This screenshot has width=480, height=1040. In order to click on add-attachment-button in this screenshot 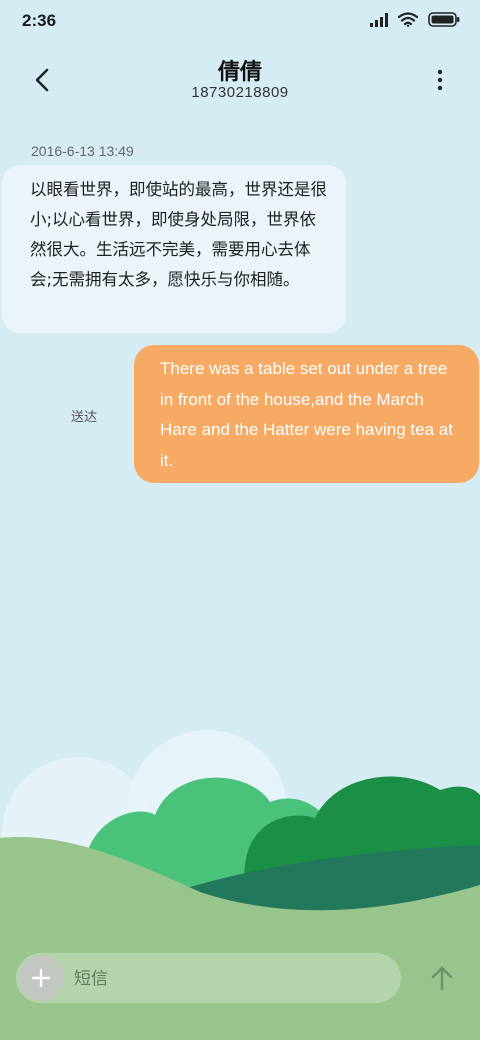, I will do `click(41, 978)`.